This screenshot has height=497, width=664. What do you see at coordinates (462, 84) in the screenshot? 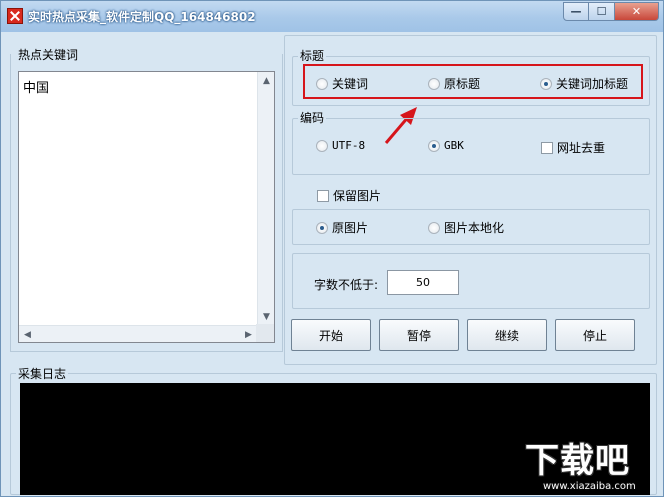
I see `radio-label: 原标题` at bounding box center [462, 84].